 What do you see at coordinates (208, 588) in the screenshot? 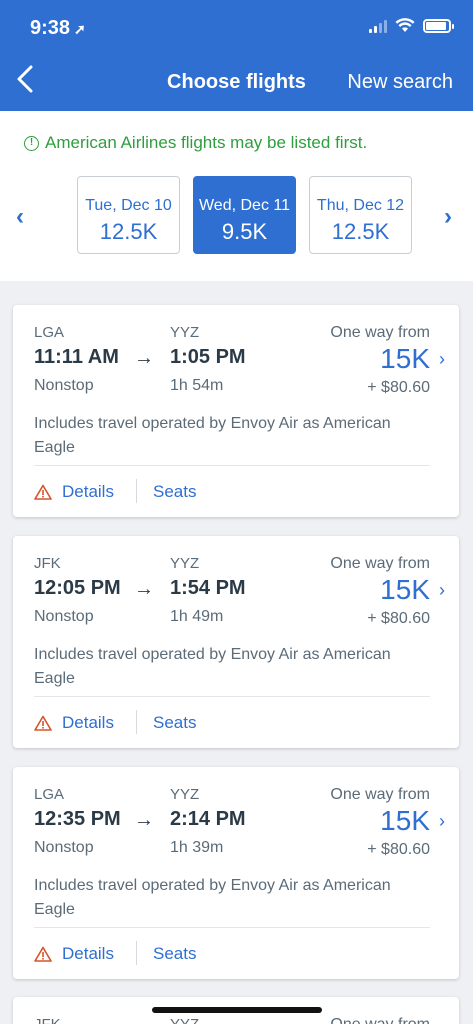
I see `arrive-time: 1:54 PM` at bounding box center [208, 588].